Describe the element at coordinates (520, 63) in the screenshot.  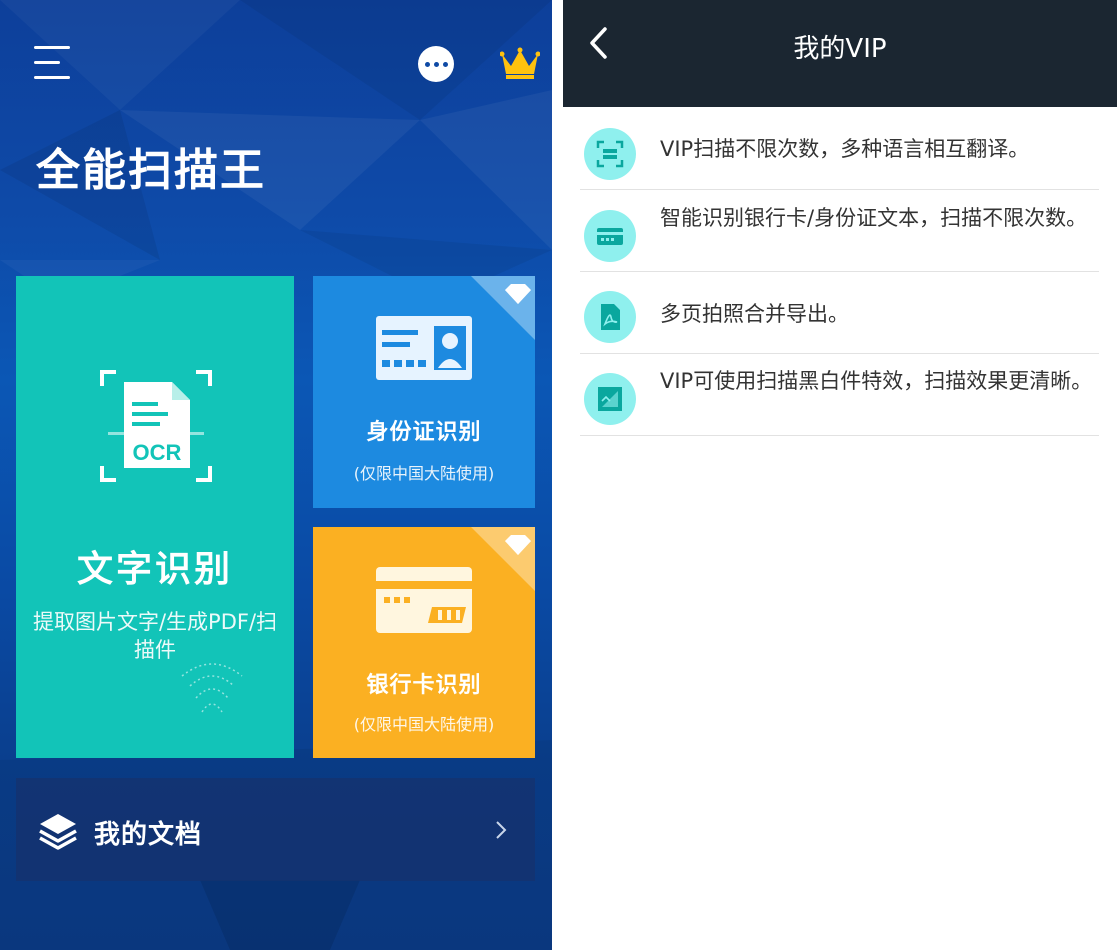
I see `crown-icon` at that location.